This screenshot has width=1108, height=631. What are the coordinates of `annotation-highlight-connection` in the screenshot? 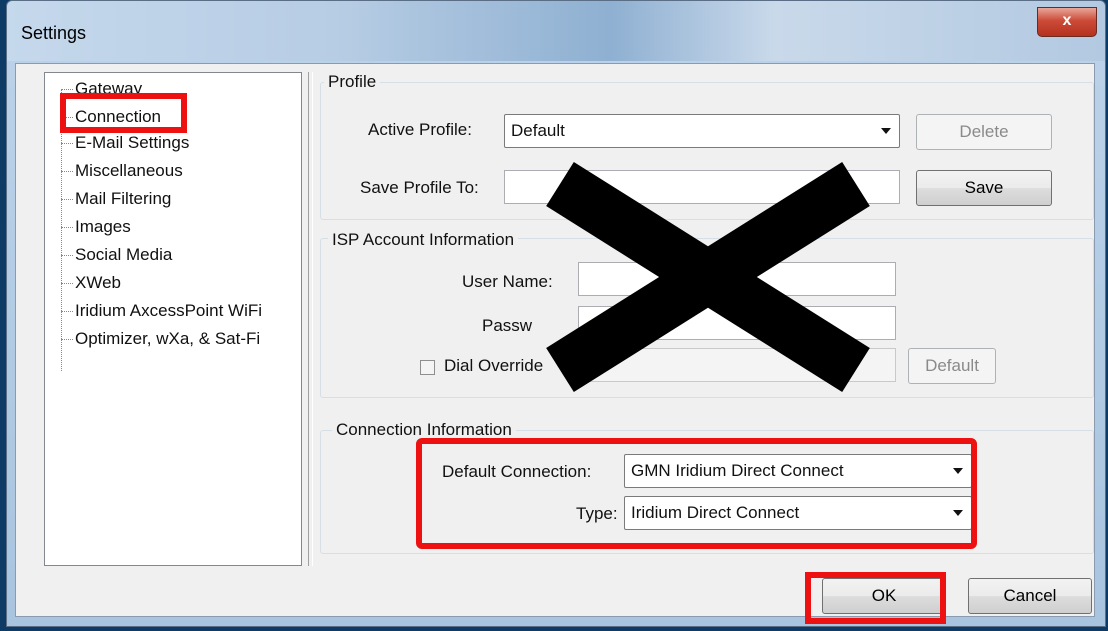 It's located at (123, 113).